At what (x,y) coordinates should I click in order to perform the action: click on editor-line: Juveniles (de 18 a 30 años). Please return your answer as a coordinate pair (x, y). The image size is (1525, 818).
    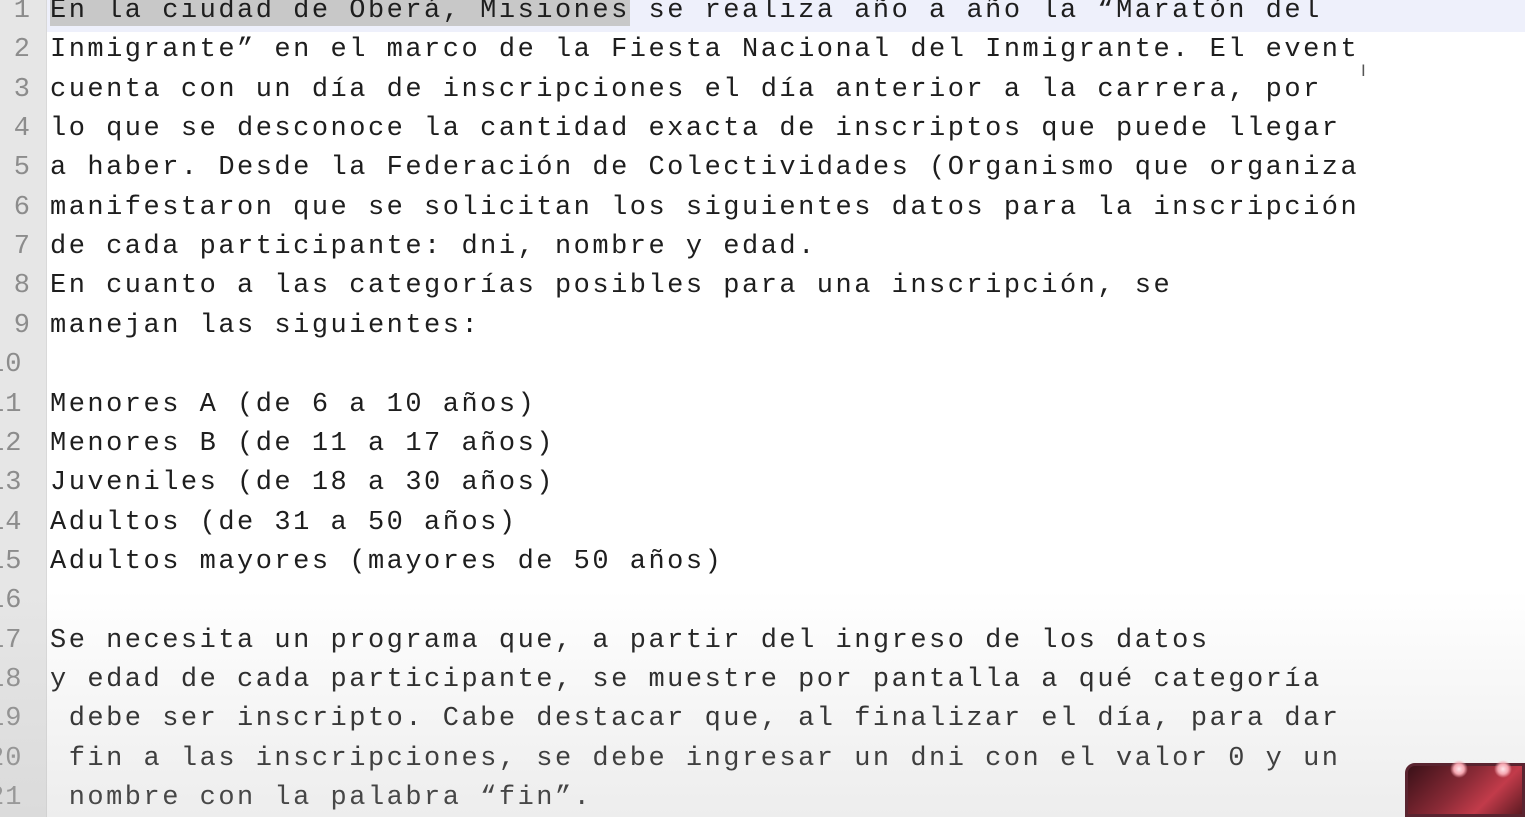
    Looking at the image, I should click on (302, 483).